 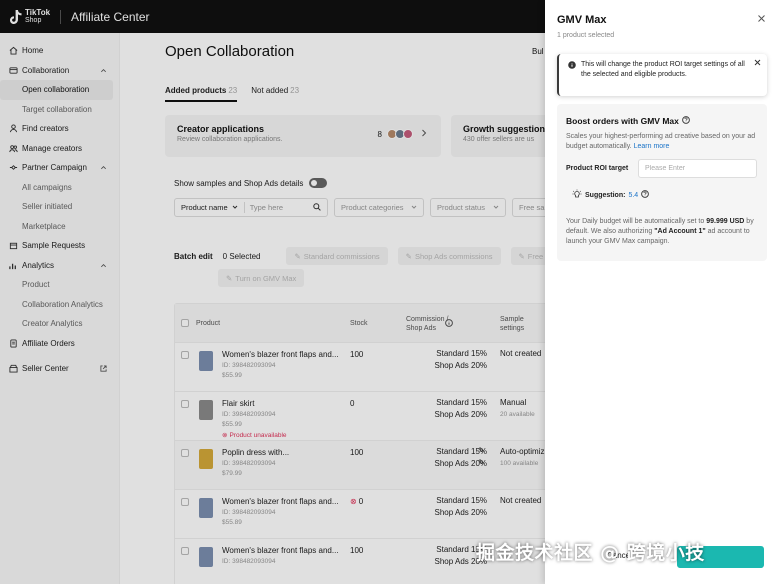 What do you see at coordinates (652, 146) in the screenshot?
I see `learn-more-link: Learn more` at bounding box center [652, 146].